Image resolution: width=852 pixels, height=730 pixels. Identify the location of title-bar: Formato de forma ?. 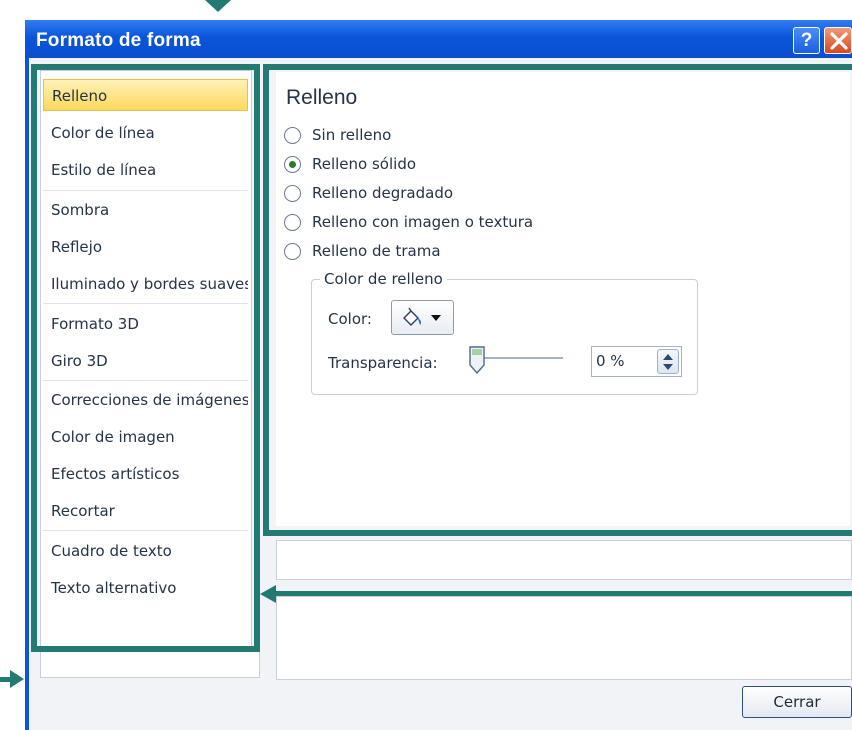
(438, 39).